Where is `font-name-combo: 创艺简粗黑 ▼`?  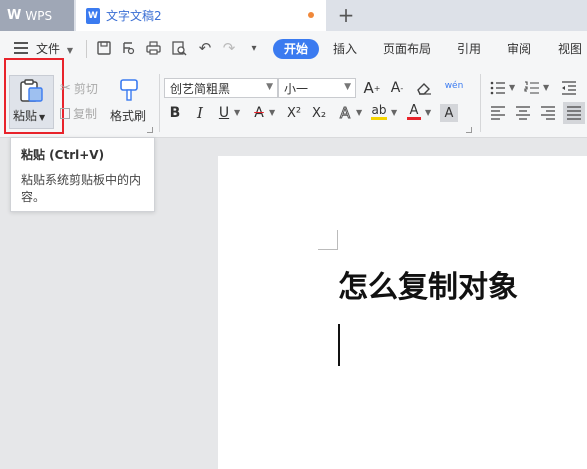
font-name-combo: 创艺简粗黑 ▼ is located at coordinates (221, 88).